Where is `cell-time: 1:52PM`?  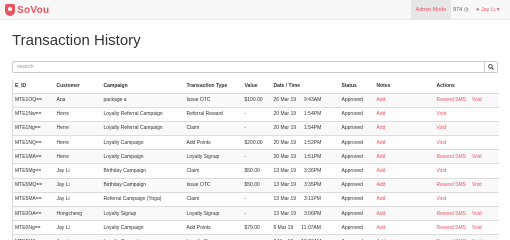 cell-time: 1:52PM is located at coordinates (313, 142).